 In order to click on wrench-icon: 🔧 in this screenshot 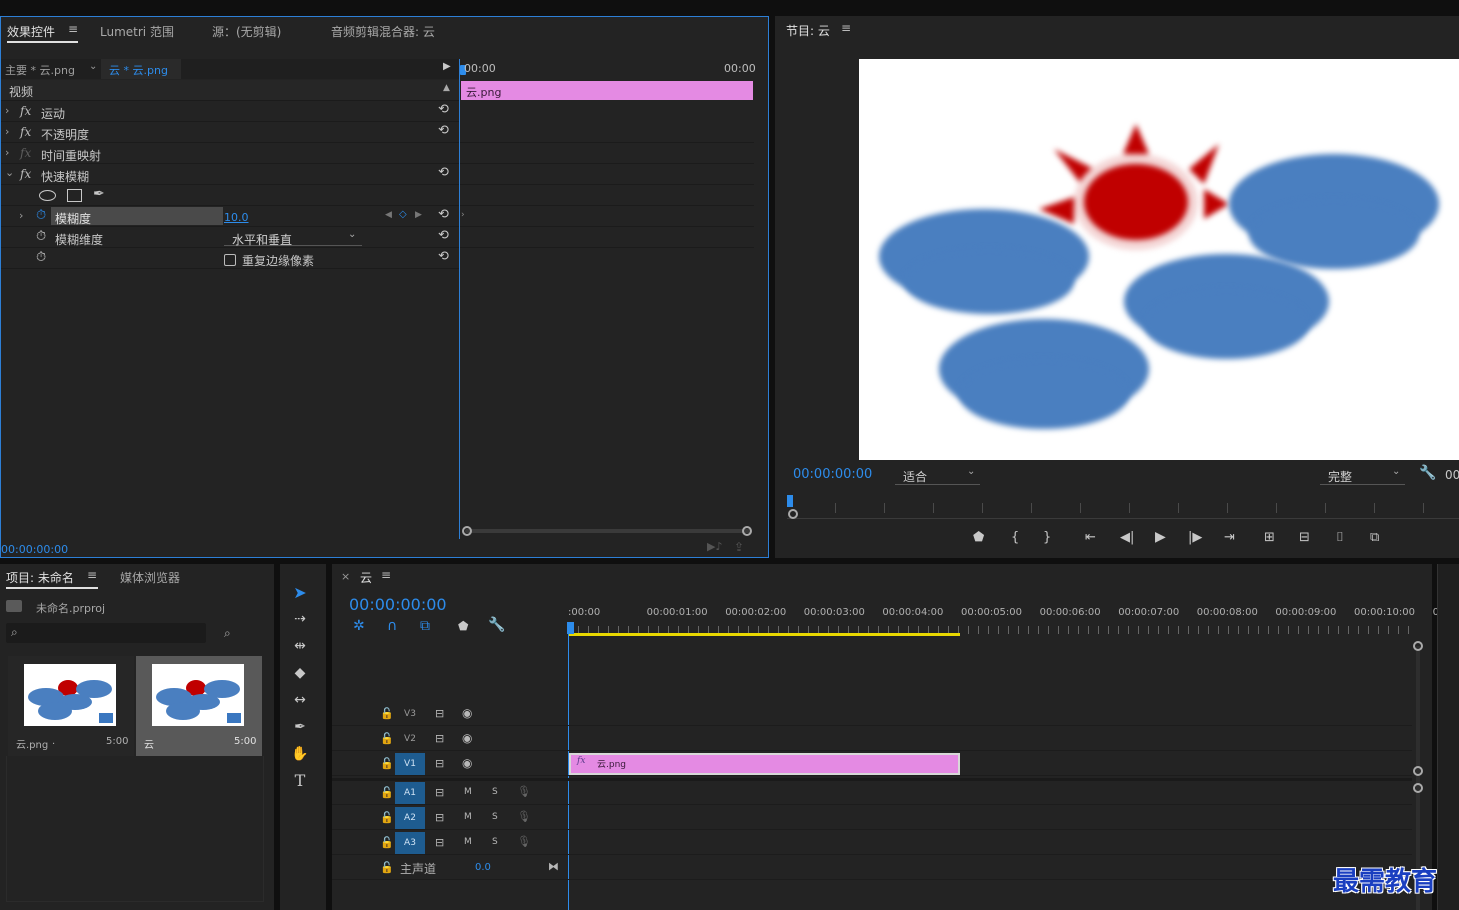, I will do `click(1427, 473)`.